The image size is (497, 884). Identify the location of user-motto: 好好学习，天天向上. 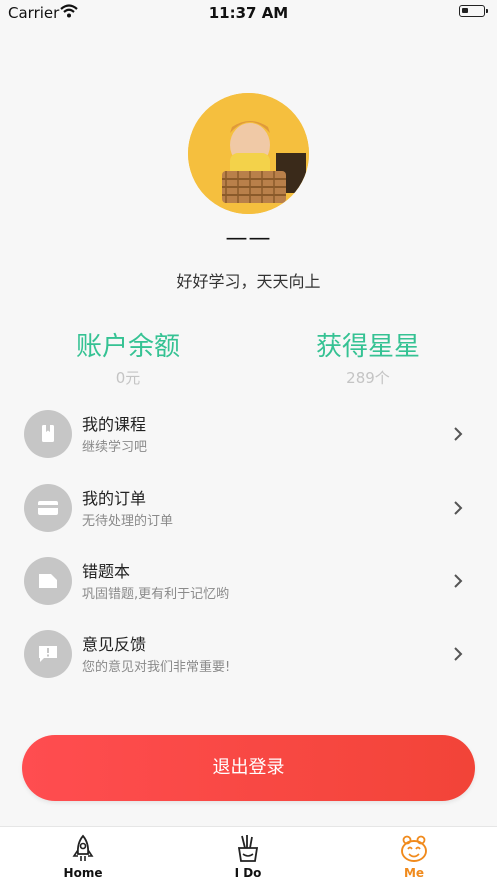
(248, 281).